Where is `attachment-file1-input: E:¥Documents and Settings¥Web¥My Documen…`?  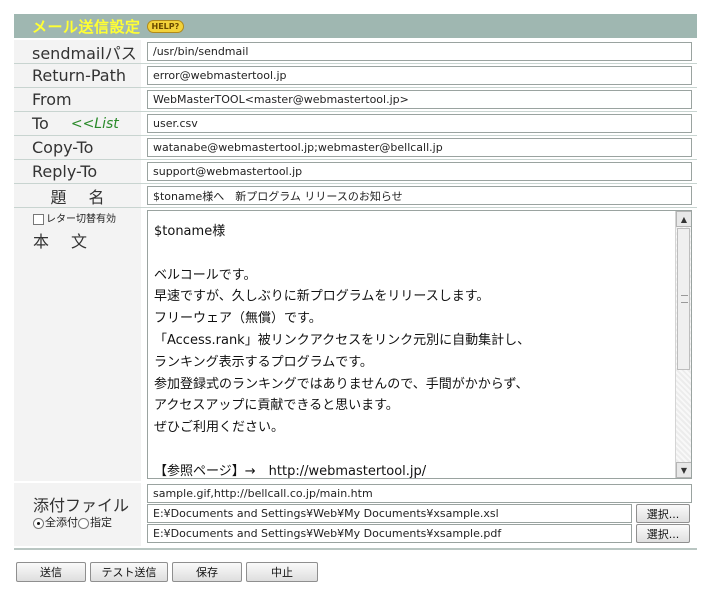 attachment-file1-input: E:¥Documents and Settings¥Web¥My Documen… is located at coordinates (389, 513).